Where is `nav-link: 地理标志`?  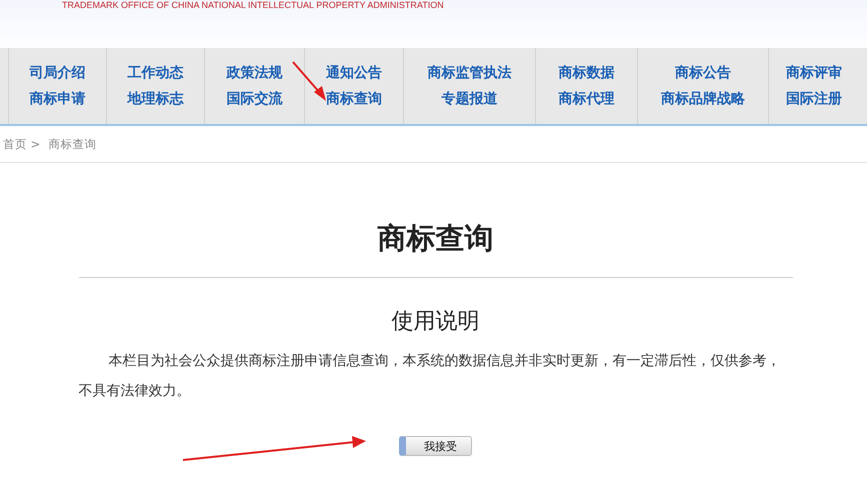
nav-link: 地理标志 is located at coordinates (156, 99).